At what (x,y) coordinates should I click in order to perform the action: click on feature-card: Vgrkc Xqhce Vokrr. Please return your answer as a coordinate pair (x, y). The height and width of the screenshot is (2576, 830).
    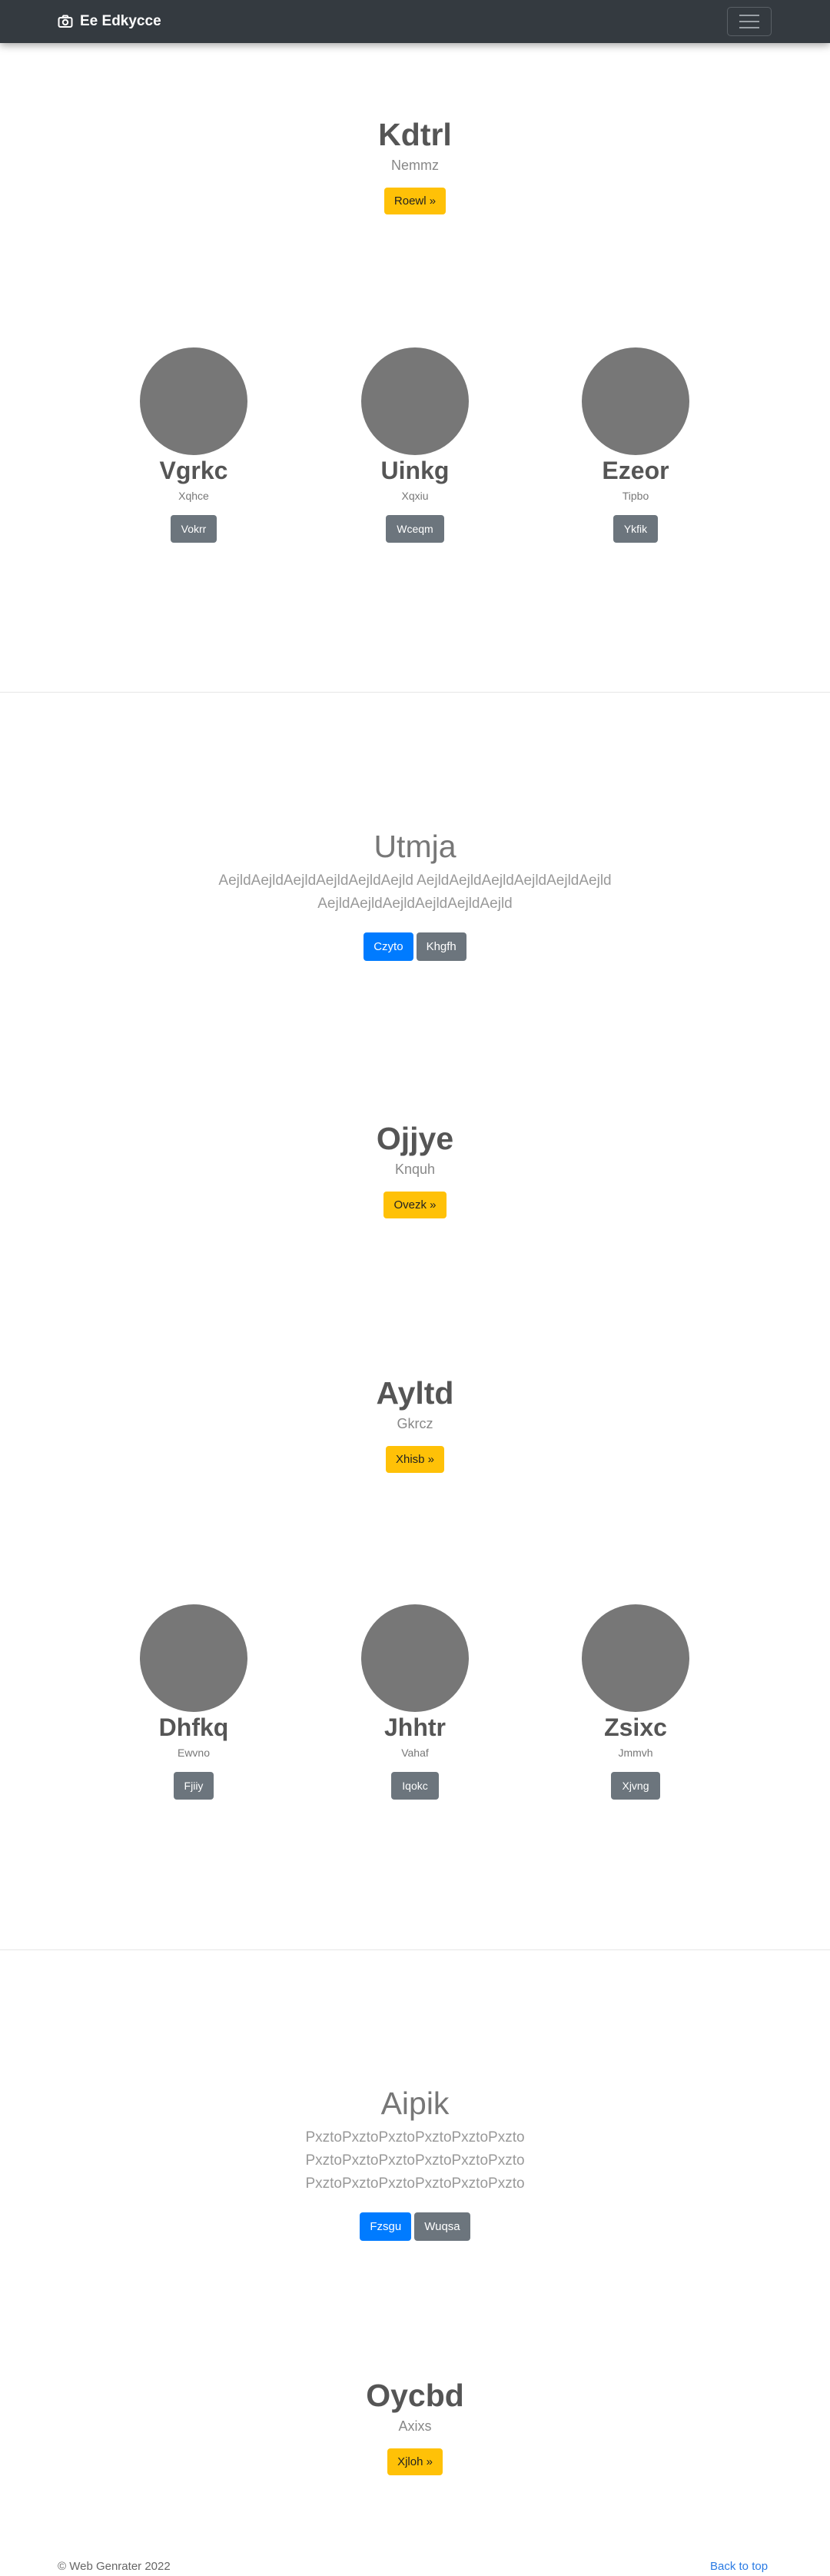
    Looking at the image, I should click on (194, 445).